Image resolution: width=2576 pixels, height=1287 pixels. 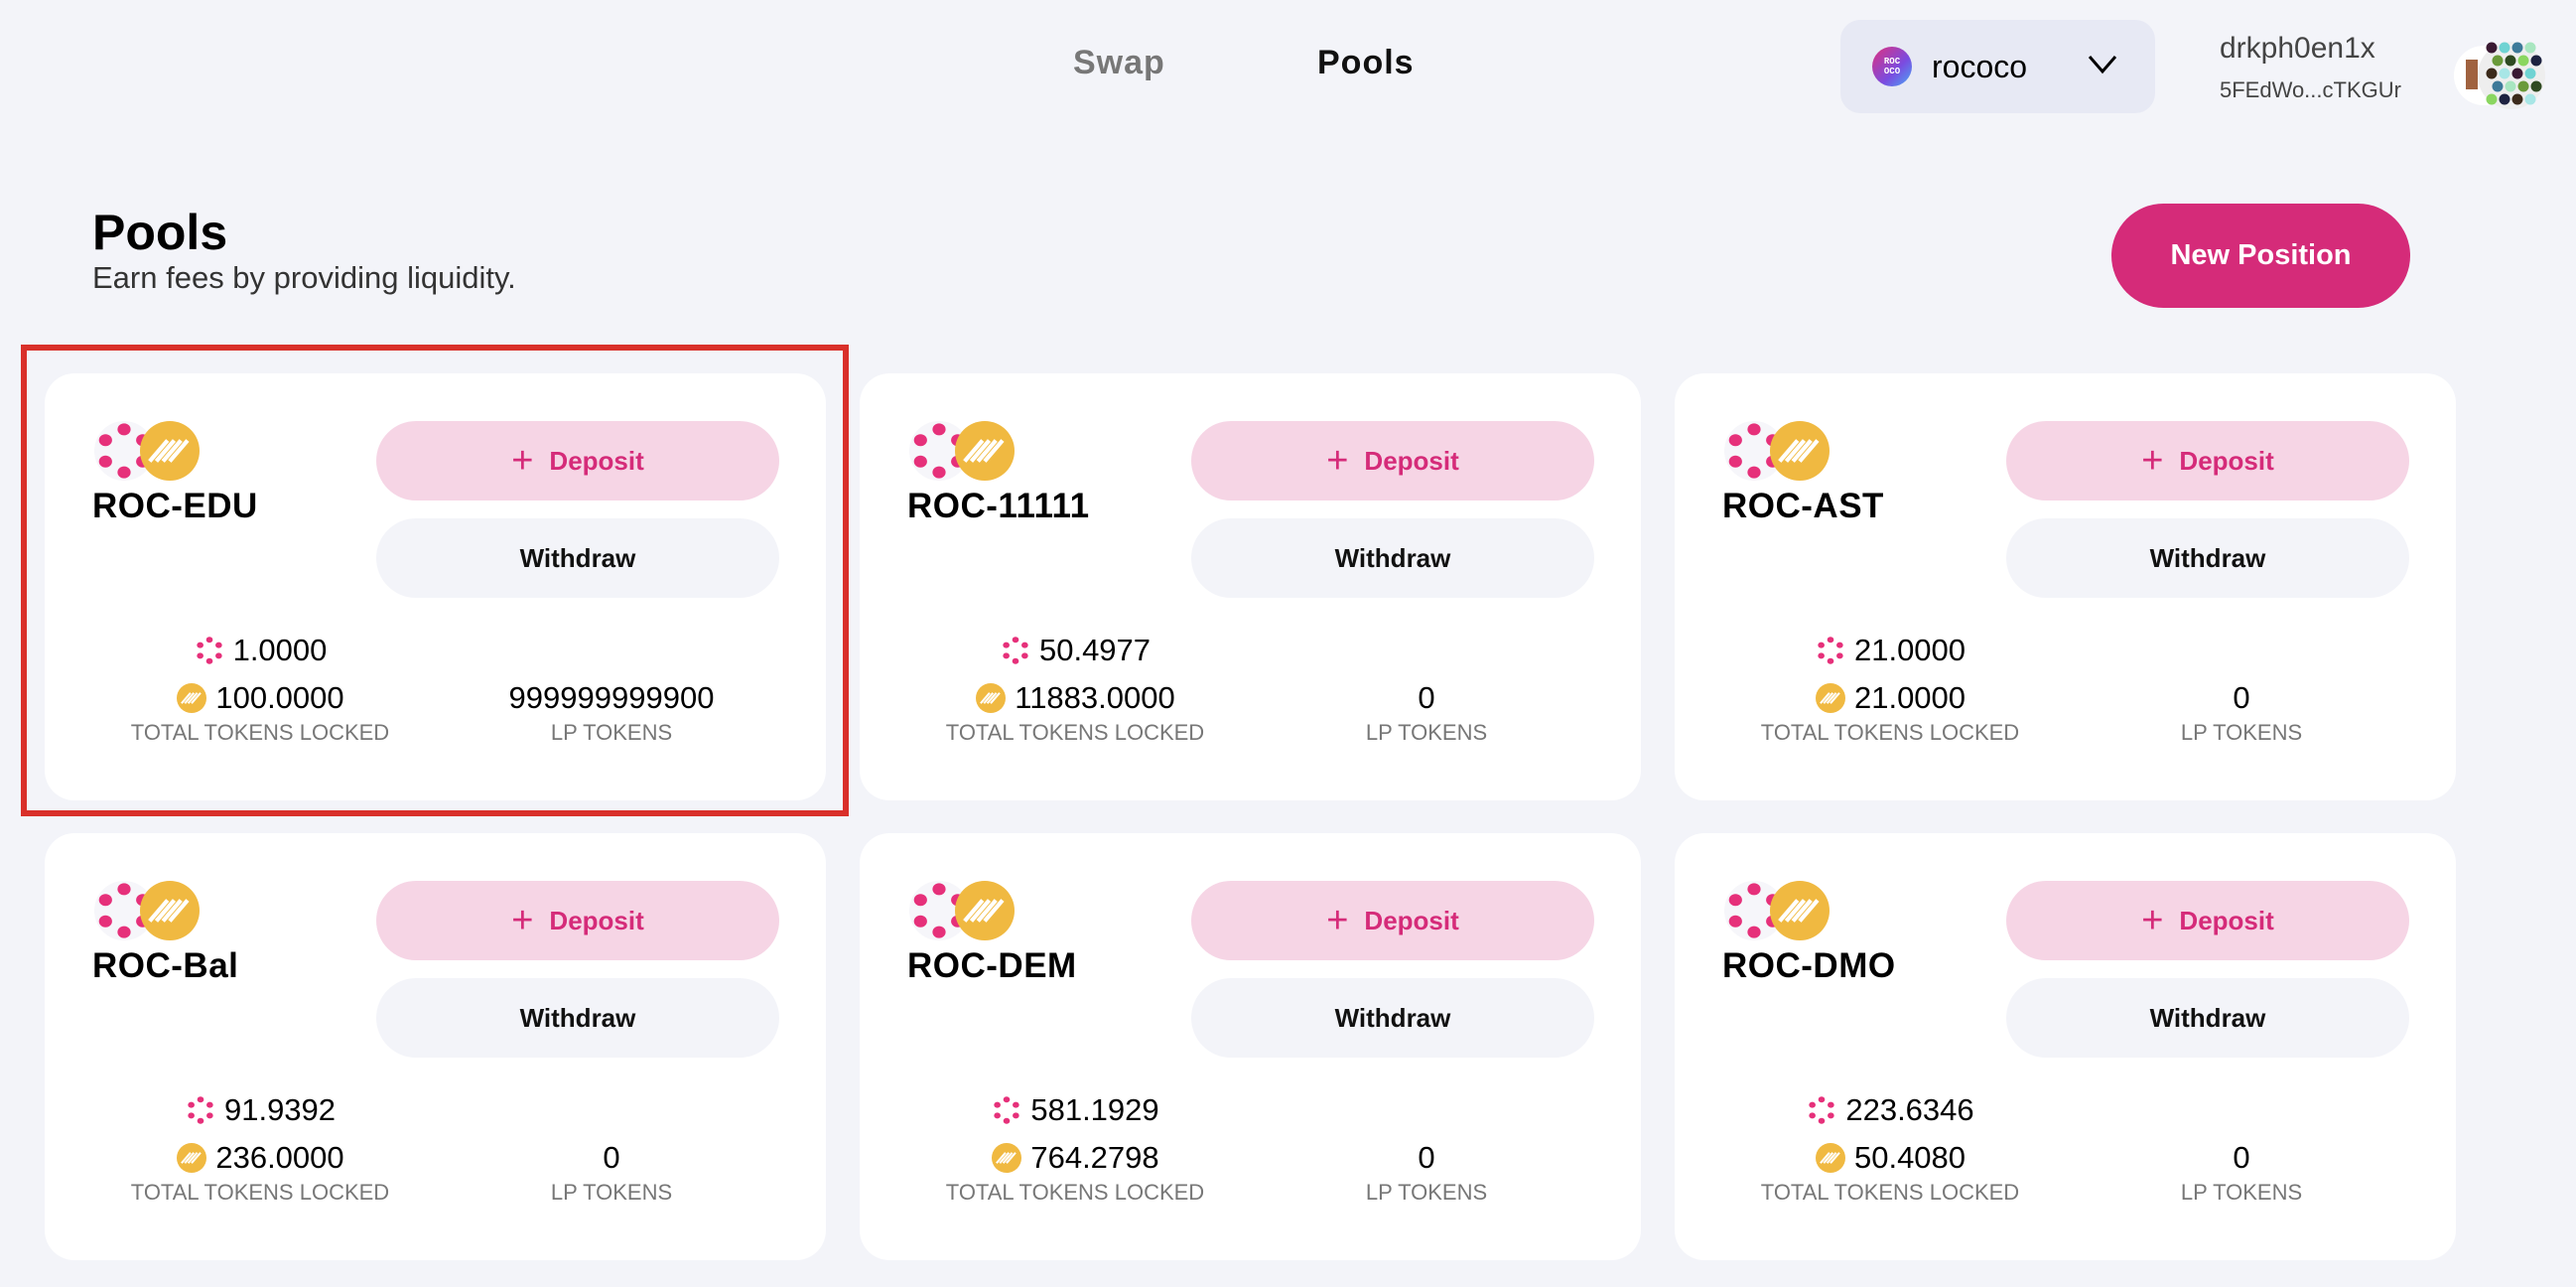 I want to click on amount-a: 21.0000, so click(x=1909, y=650).